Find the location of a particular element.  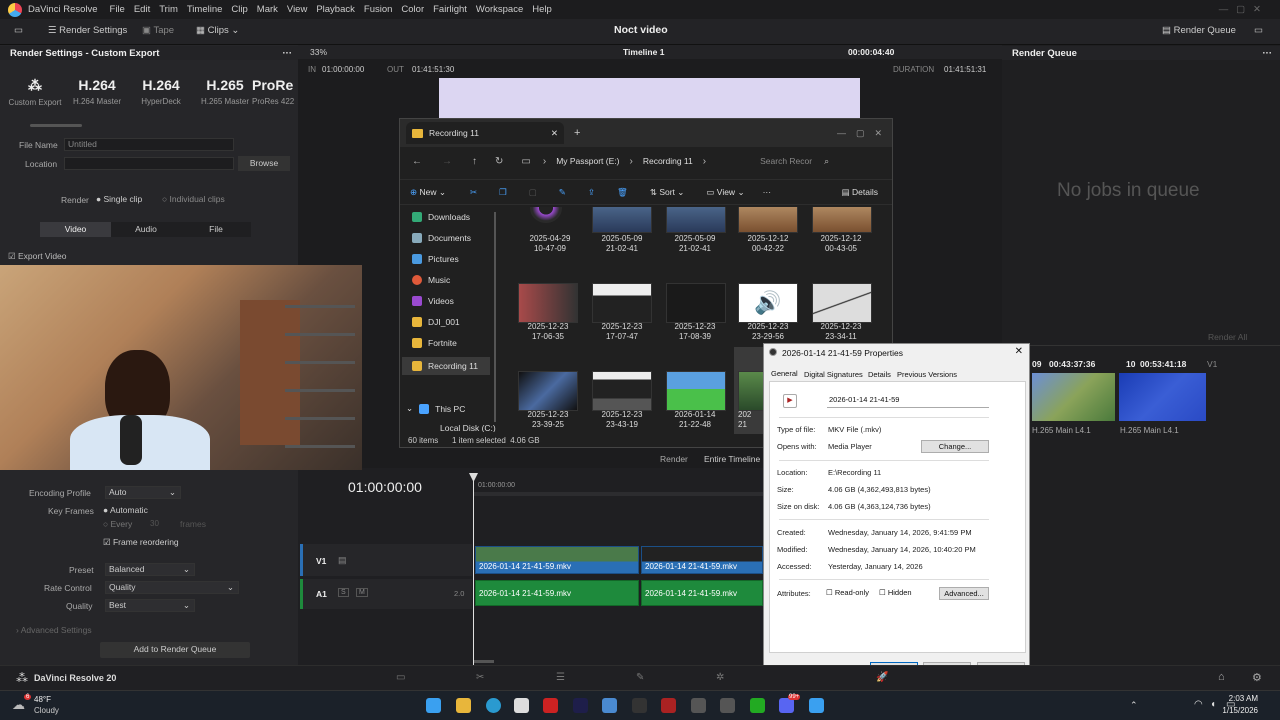

timeline-name: Timeline 1 is located at coordinates (643, 52).